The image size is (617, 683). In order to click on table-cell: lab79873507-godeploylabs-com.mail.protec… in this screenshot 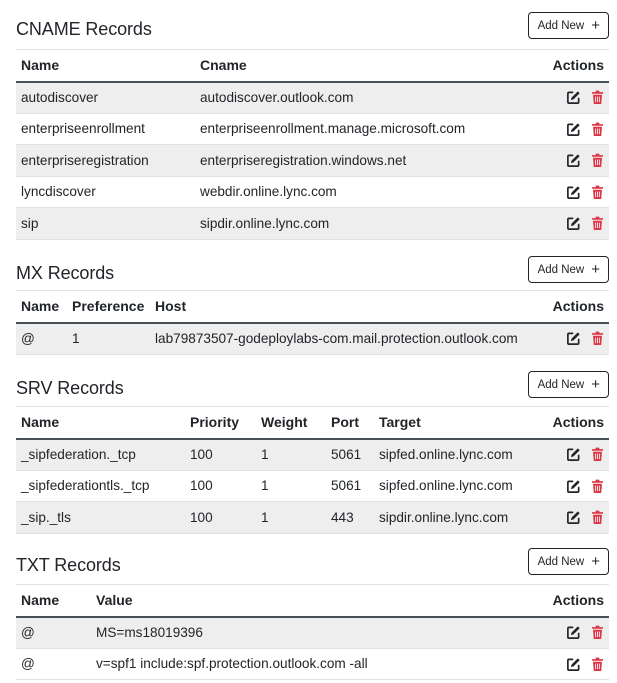, I will do `click(342, 338)`.